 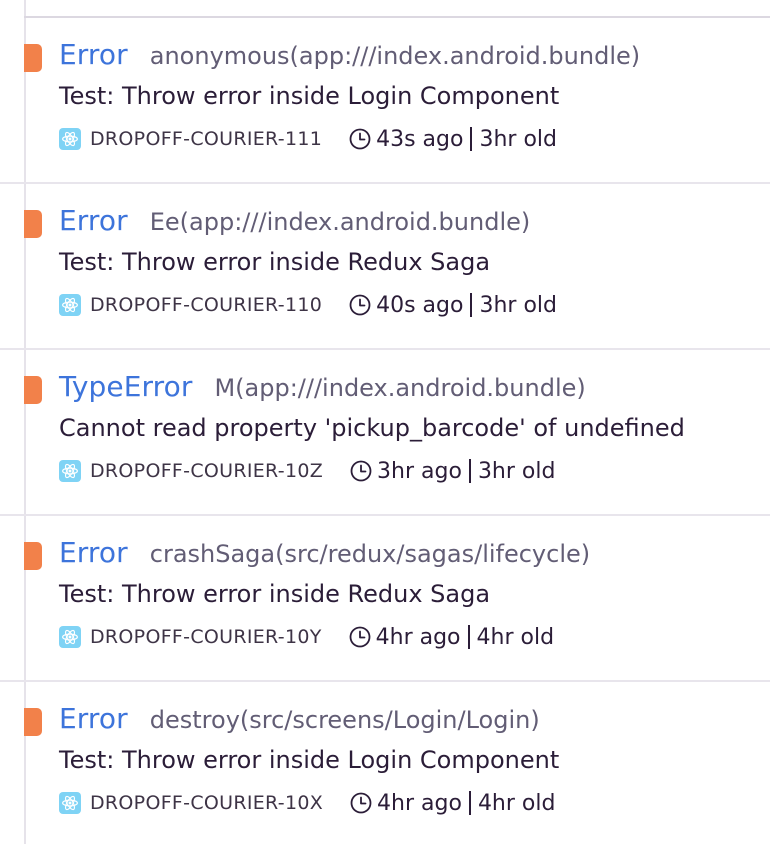 What do you see at coordinates (206, 139) in the screenshot?
I see `issue-short-id: DROPOFF-COURIER-111` at bounding box center [206, 139].